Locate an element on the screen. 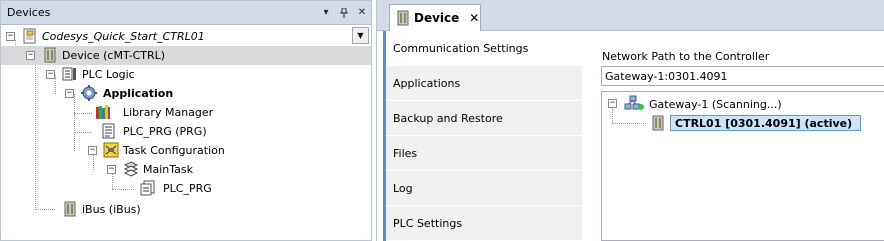  tree-label-library-manager: Library Manager is located at coordinates (168, 112).